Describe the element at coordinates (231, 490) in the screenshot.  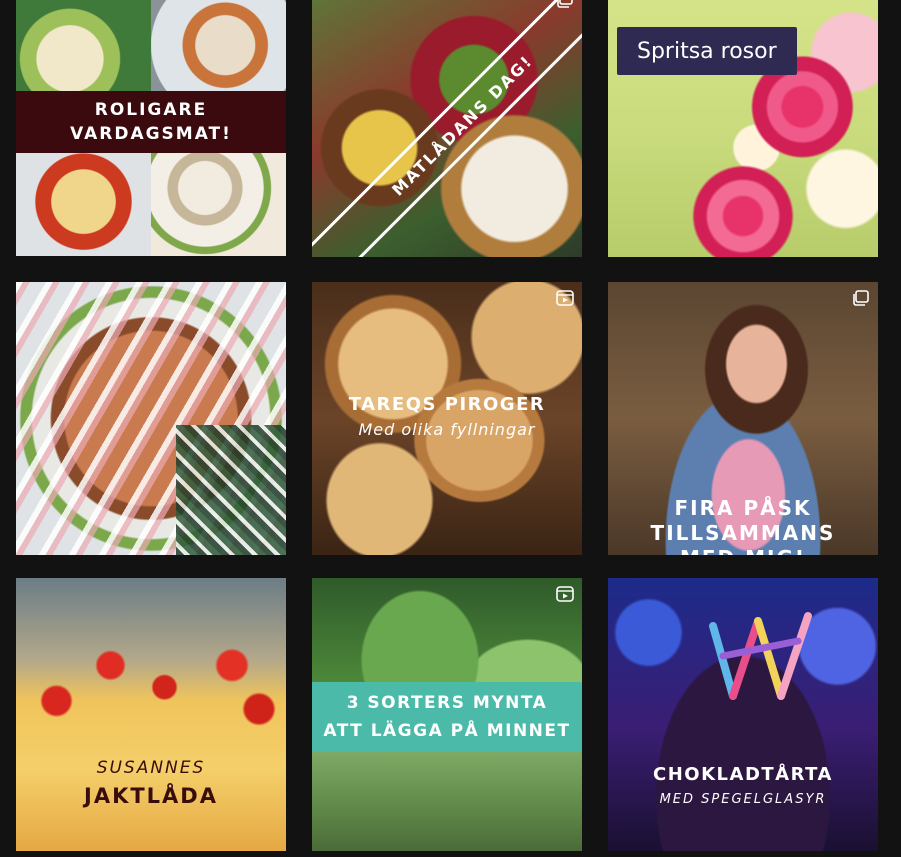
I see `checkered-cloth` at that location.